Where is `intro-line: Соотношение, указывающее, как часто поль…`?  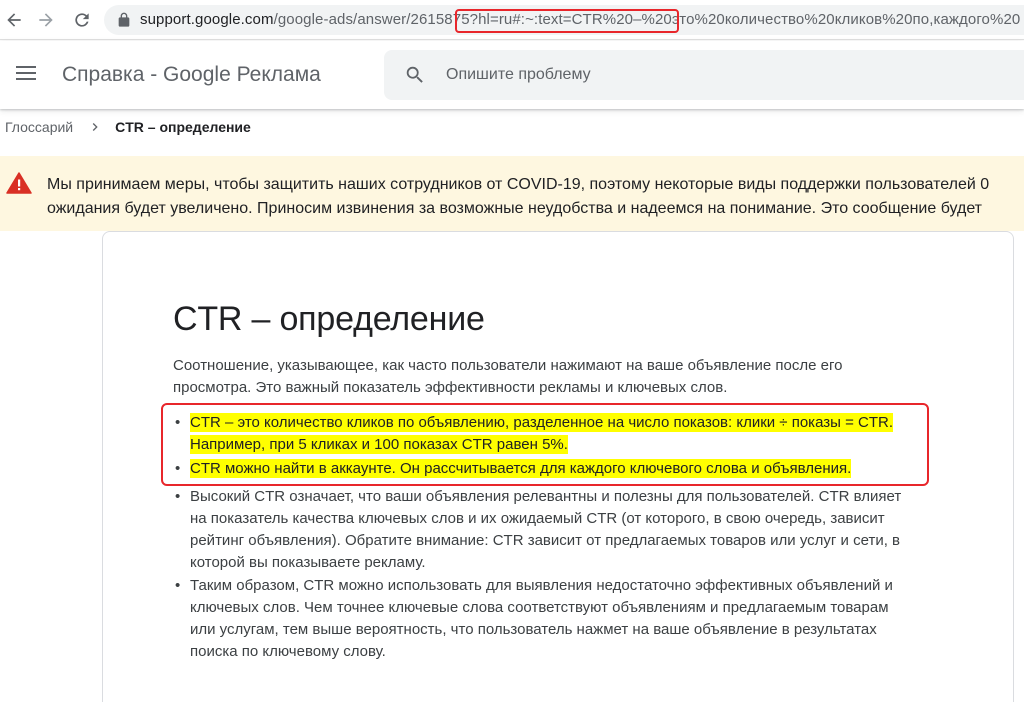
intro-line: Соотношение, указывающее, как часто поль… is located at coordinates (508, 365).